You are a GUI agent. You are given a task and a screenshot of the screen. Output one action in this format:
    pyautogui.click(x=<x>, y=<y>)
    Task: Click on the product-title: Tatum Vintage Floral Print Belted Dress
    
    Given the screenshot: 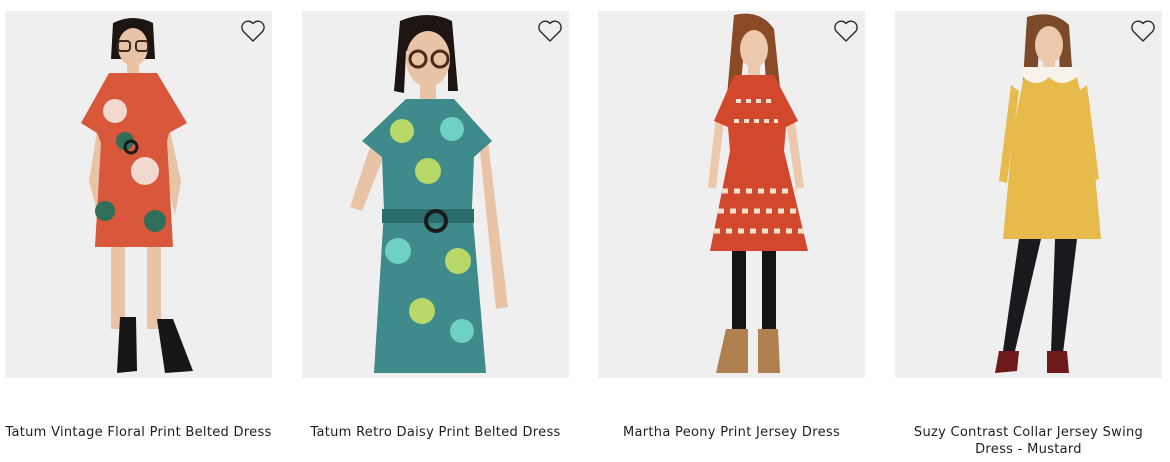 What is the action you would take?
    pyautogui.click(x=138, y=432)
    